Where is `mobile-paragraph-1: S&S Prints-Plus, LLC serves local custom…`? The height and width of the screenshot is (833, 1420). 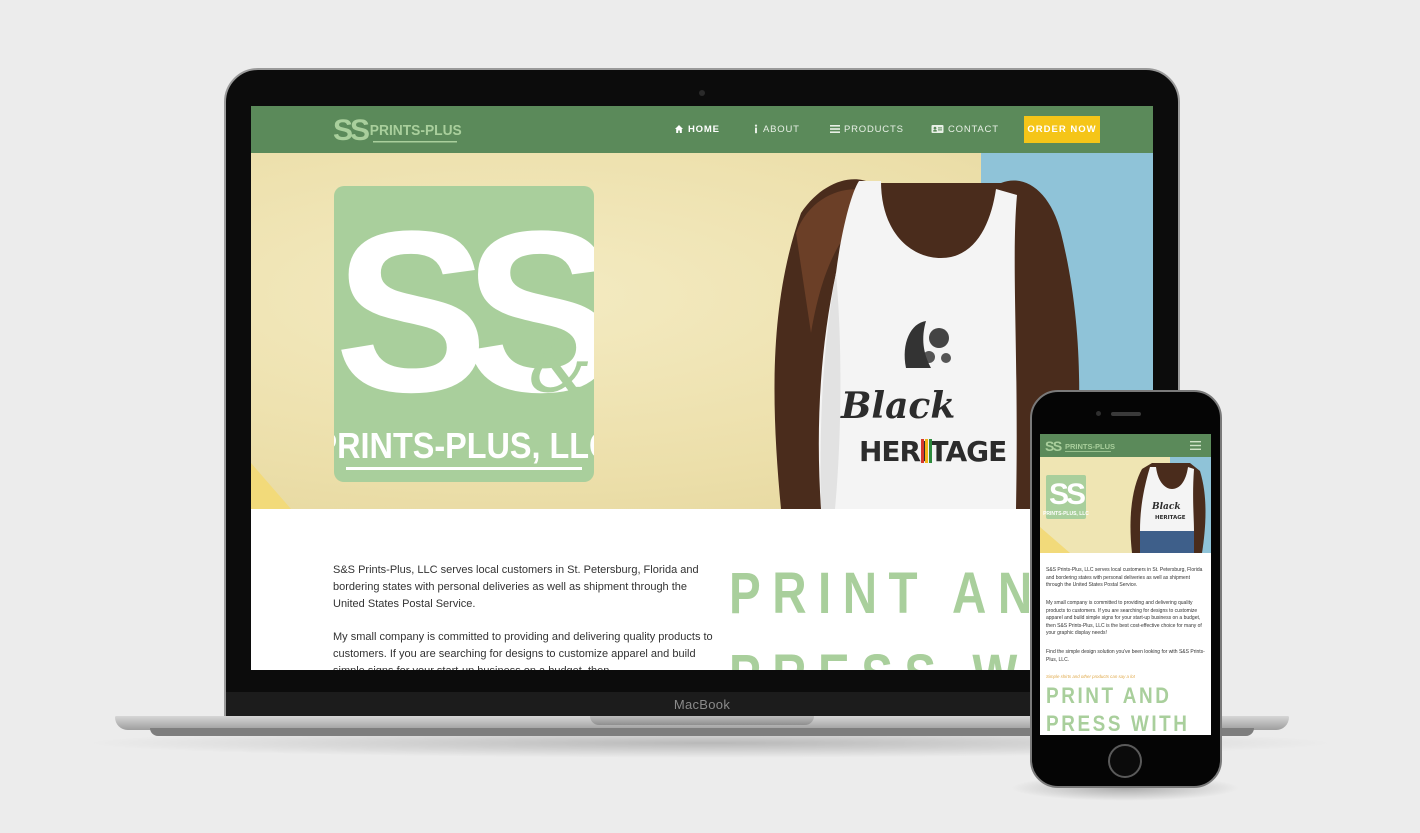
mobile-paragraph-1: S&S Prints-Plus, LLC serves local custom… is located at coordinates (1124, 578).